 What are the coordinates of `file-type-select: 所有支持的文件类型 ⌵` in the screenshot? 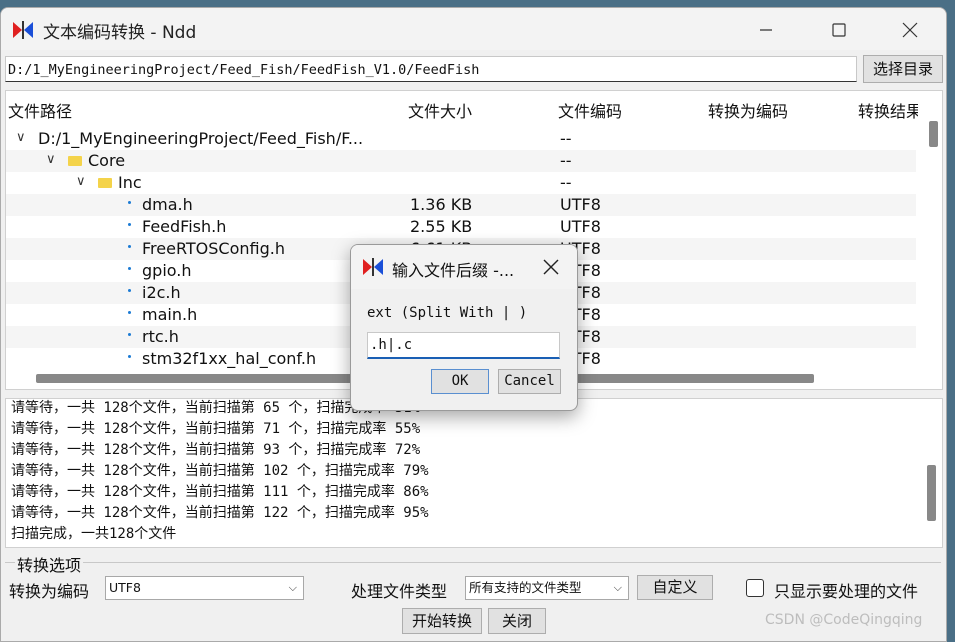 It's located at (547, 588).